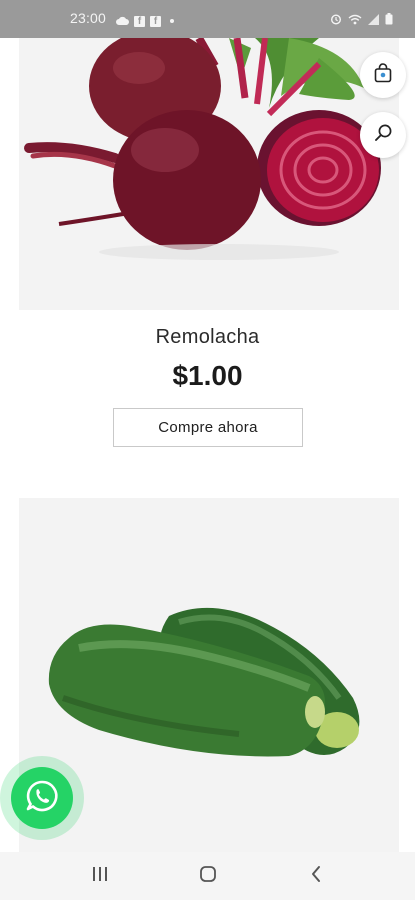 The width and height of the screenshot is (415, 900). I want to click on navigation-bar, so click(207, 876).